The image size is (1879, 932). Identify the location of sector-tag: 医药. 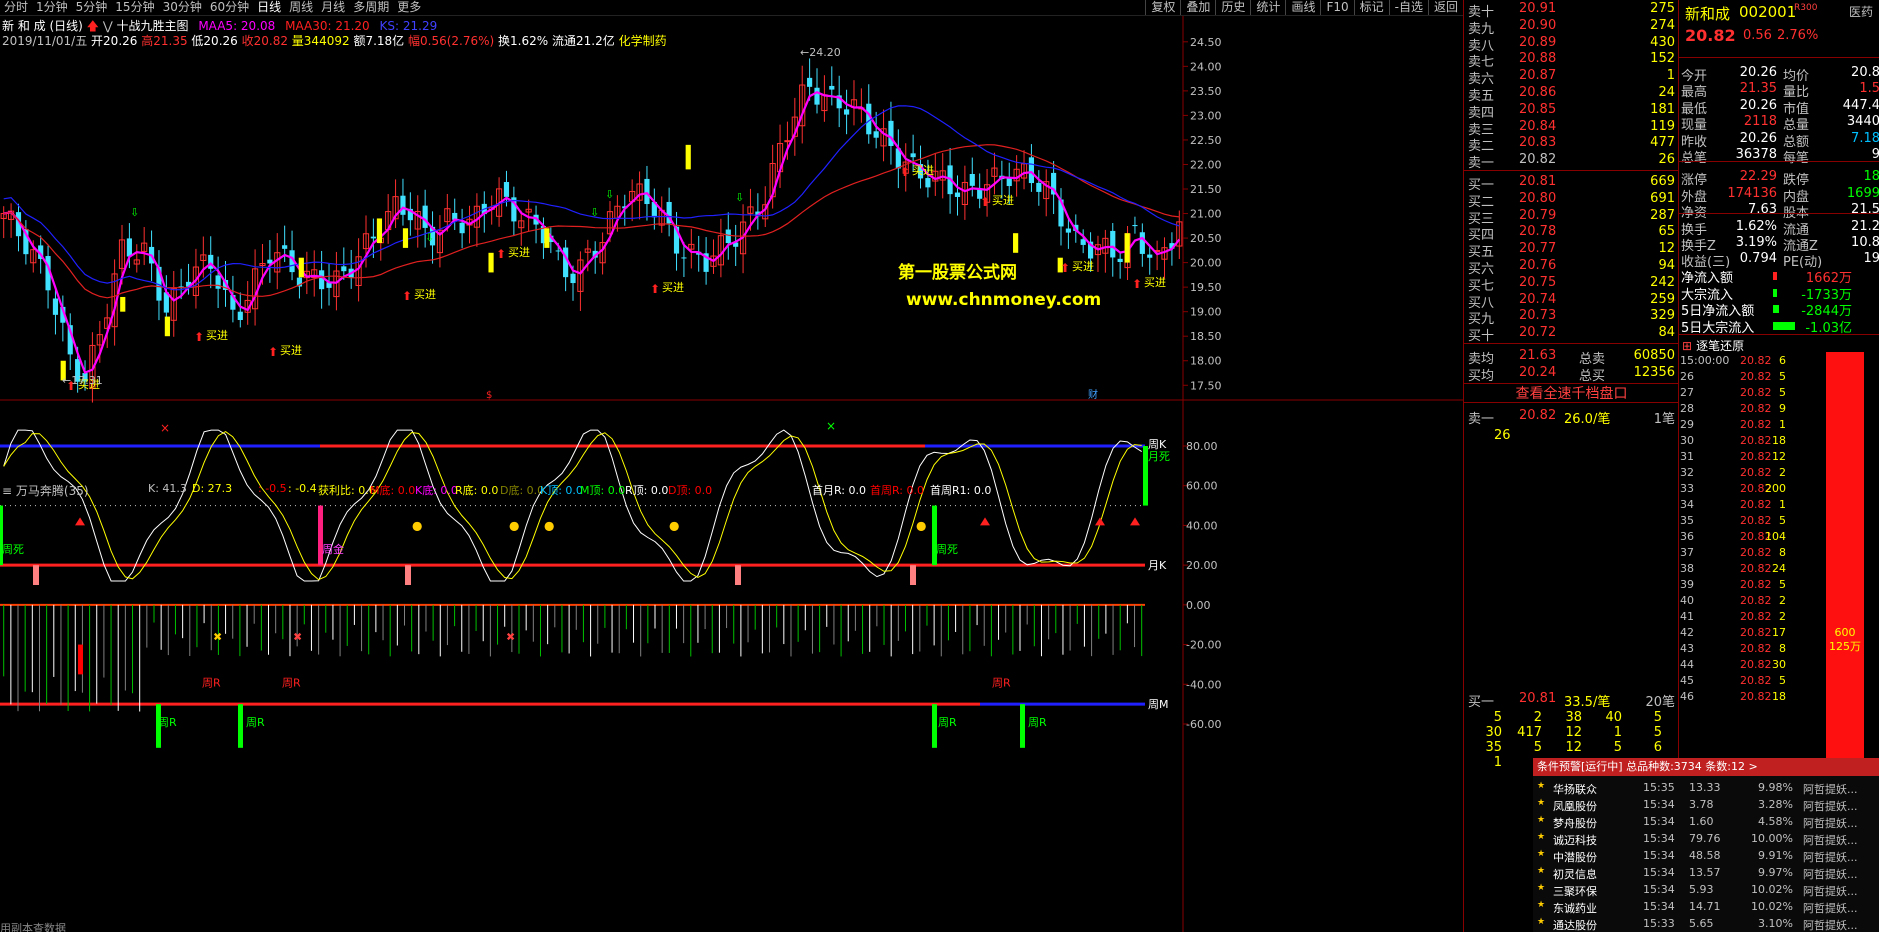
(1861, 11).